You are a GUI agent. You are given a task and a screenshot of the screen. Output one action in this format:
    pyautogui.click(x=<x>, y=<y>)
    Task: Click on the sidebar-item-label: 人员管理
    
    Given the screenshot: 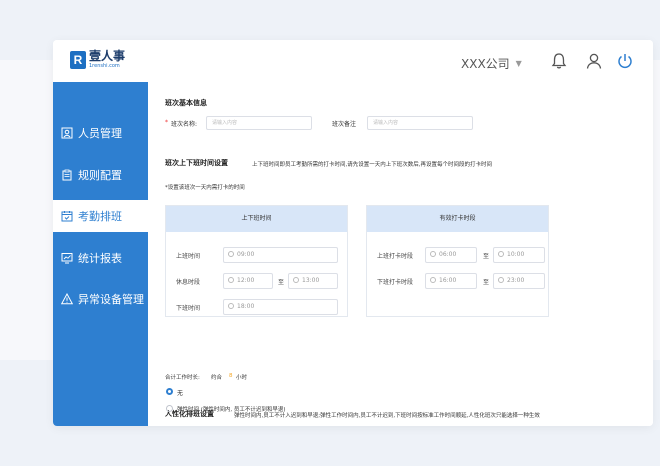 What is the action you would take?
    pyautogui.click(x=100, y=133)
    